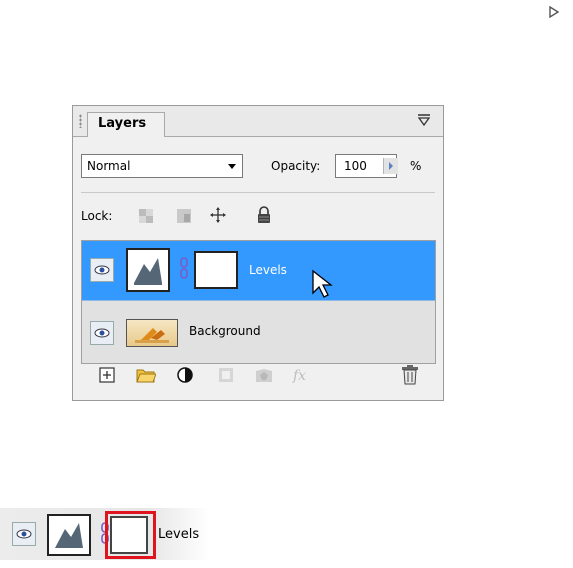 The height and width of the screenshot is (568, 573). Describe the element at coordinates (258, 121) in the screenshot. I see `panel-tabstrip: Layers` at that location.